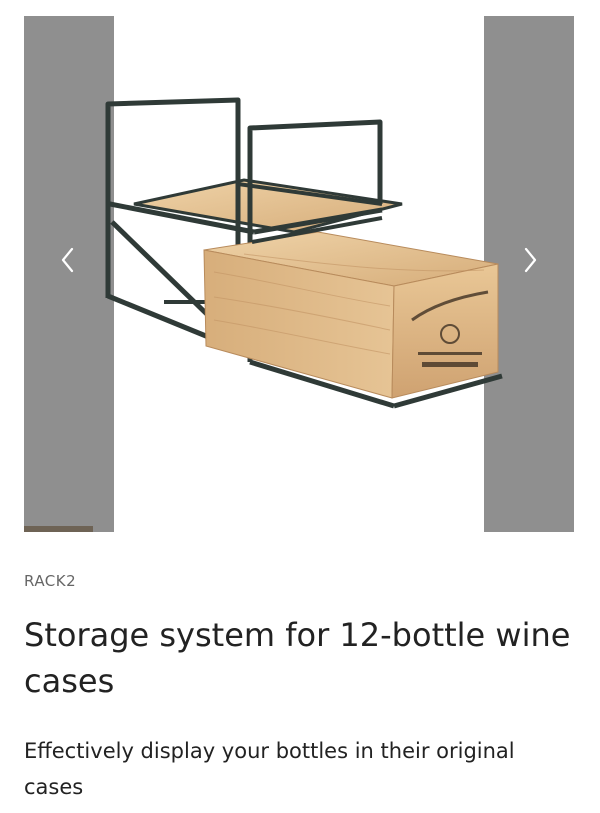 The width and height of the screenshot is (600, 813). What do you see at coordinates (299, 529) in the screenshot?
I see `carousel-progress-track` at bounding box center [299, 529].